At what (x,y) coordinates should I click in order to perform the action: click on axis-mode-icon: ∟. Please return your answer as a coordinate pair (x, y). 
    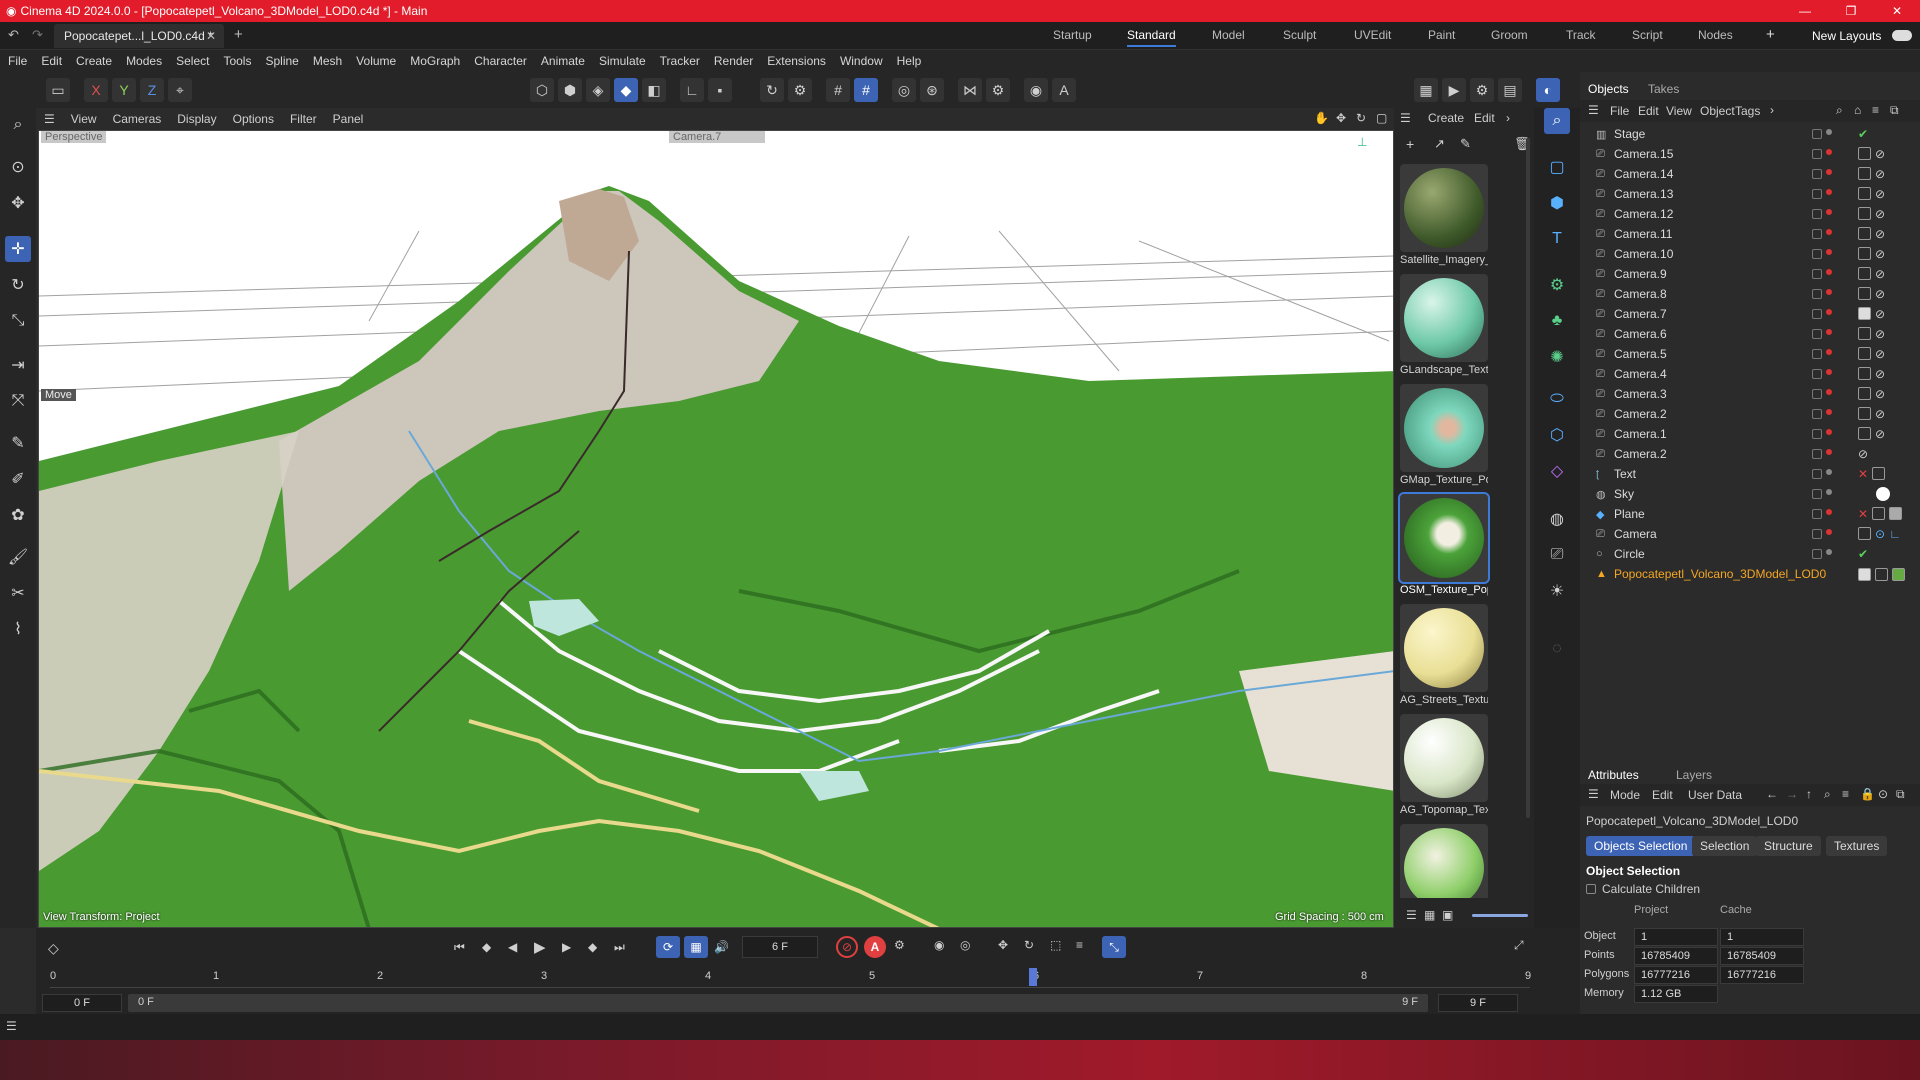
    Looking at the image, I should click on (692, 90).